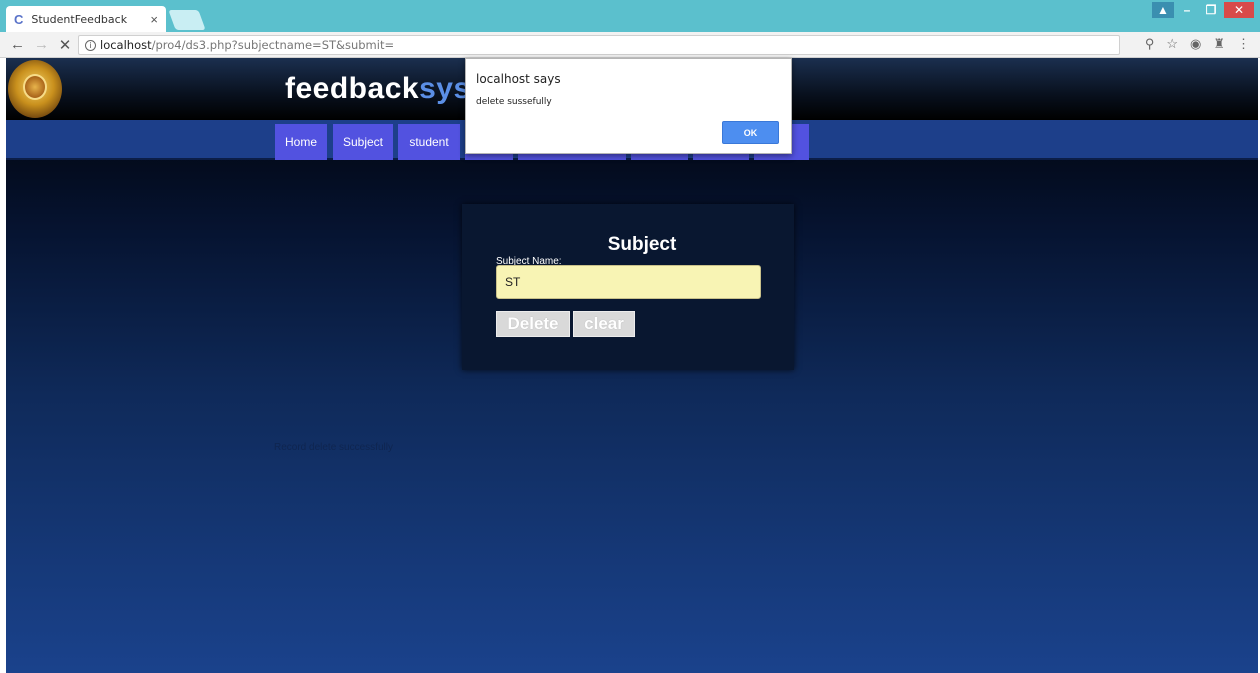  I want to click on dialog-title: localhost says, so click(518, 79).